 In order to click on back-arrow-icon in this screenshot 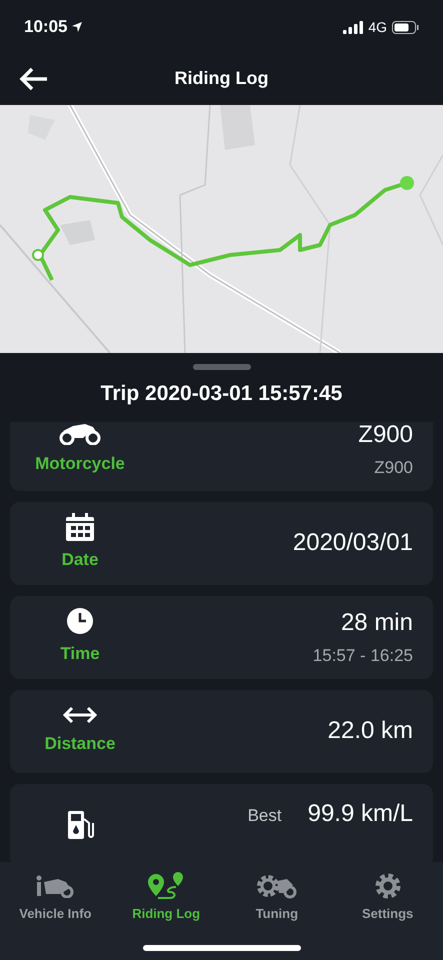, I will do `click(34, 79)`.